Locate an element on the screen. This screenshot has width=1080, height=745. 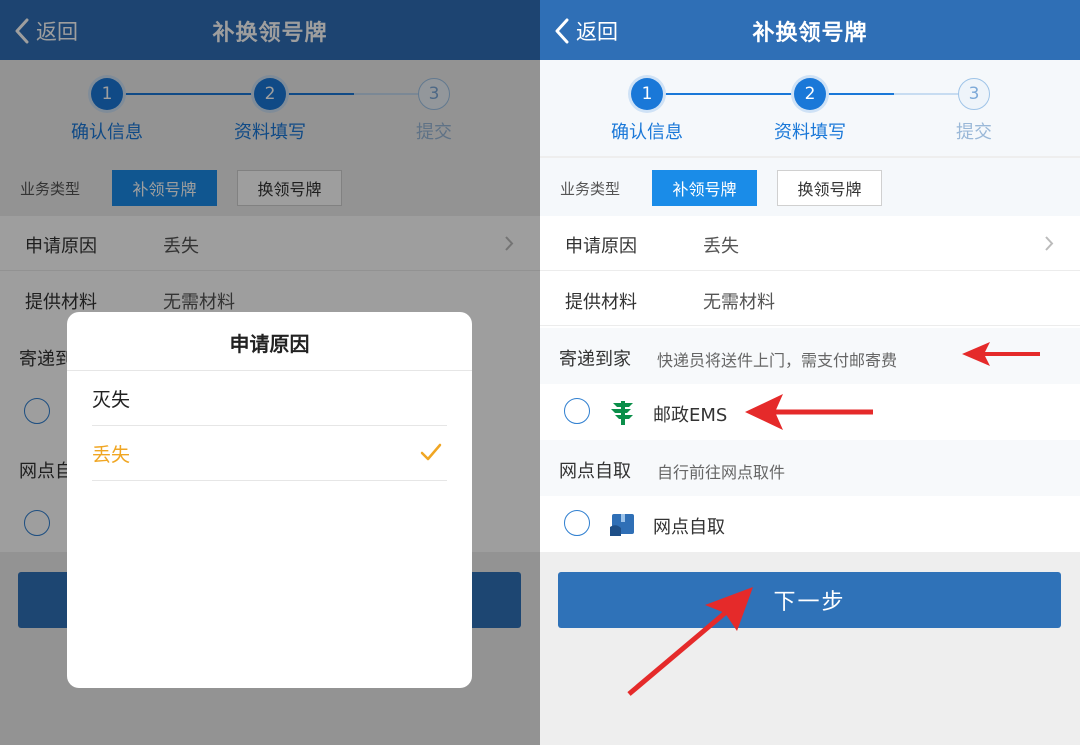
nav-header: 返回 补换领号牌 is located at coordinates (810, 30).